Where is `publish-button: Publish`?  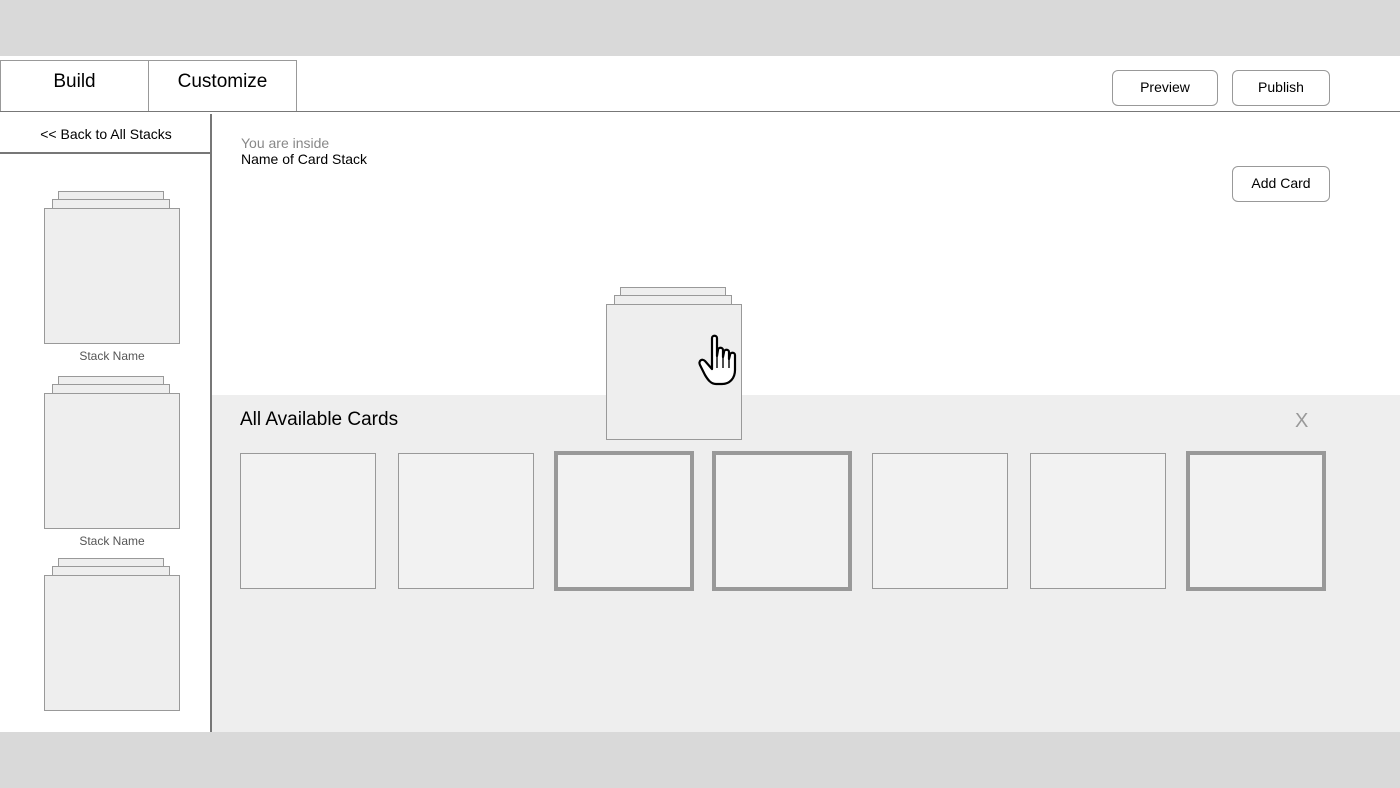 publish-button: Publish is located at coordinates (1281, 88).